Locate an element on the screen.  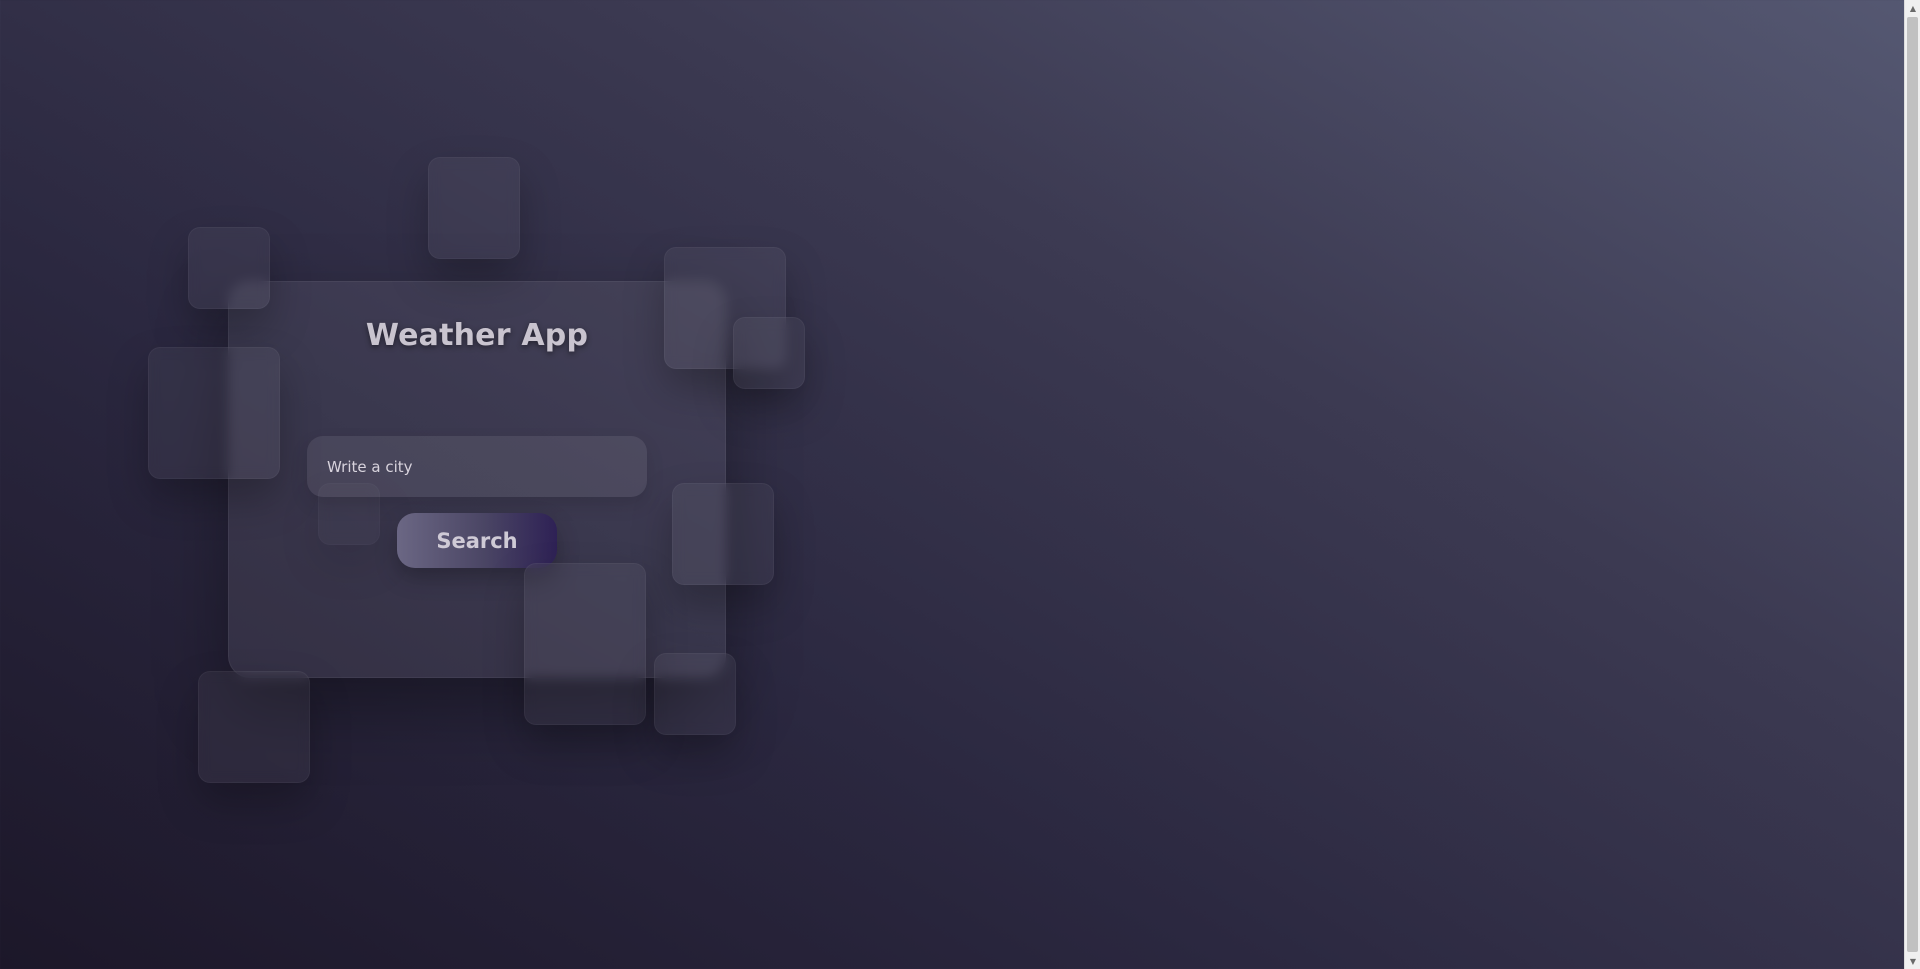
vertical-scrollbar: ▲ ▼ is located at coordinates (1912, 484).